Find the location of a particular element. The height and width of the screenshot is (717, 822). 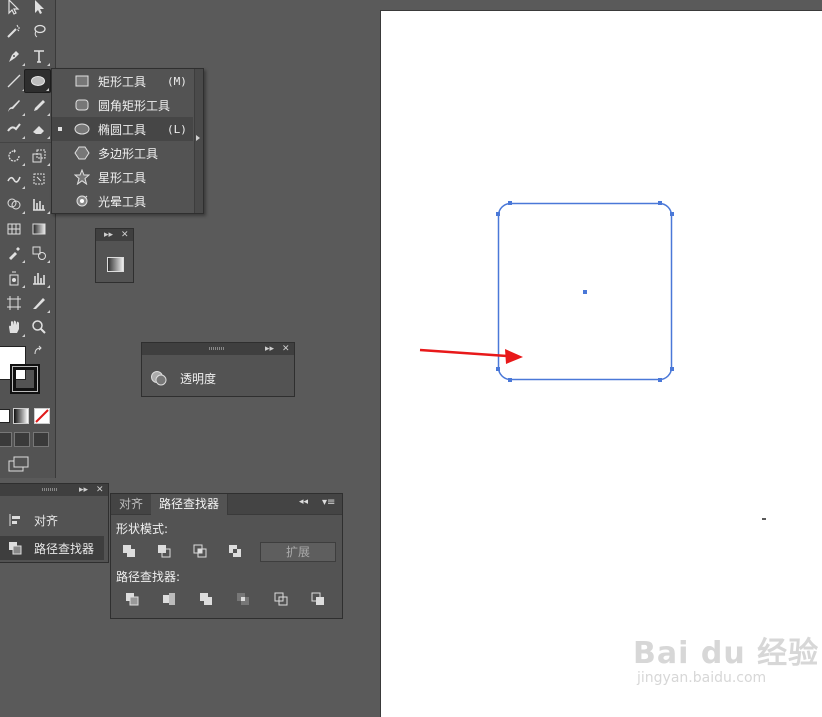

tearoff-arrow-icon is located at coordinates (198, 138).